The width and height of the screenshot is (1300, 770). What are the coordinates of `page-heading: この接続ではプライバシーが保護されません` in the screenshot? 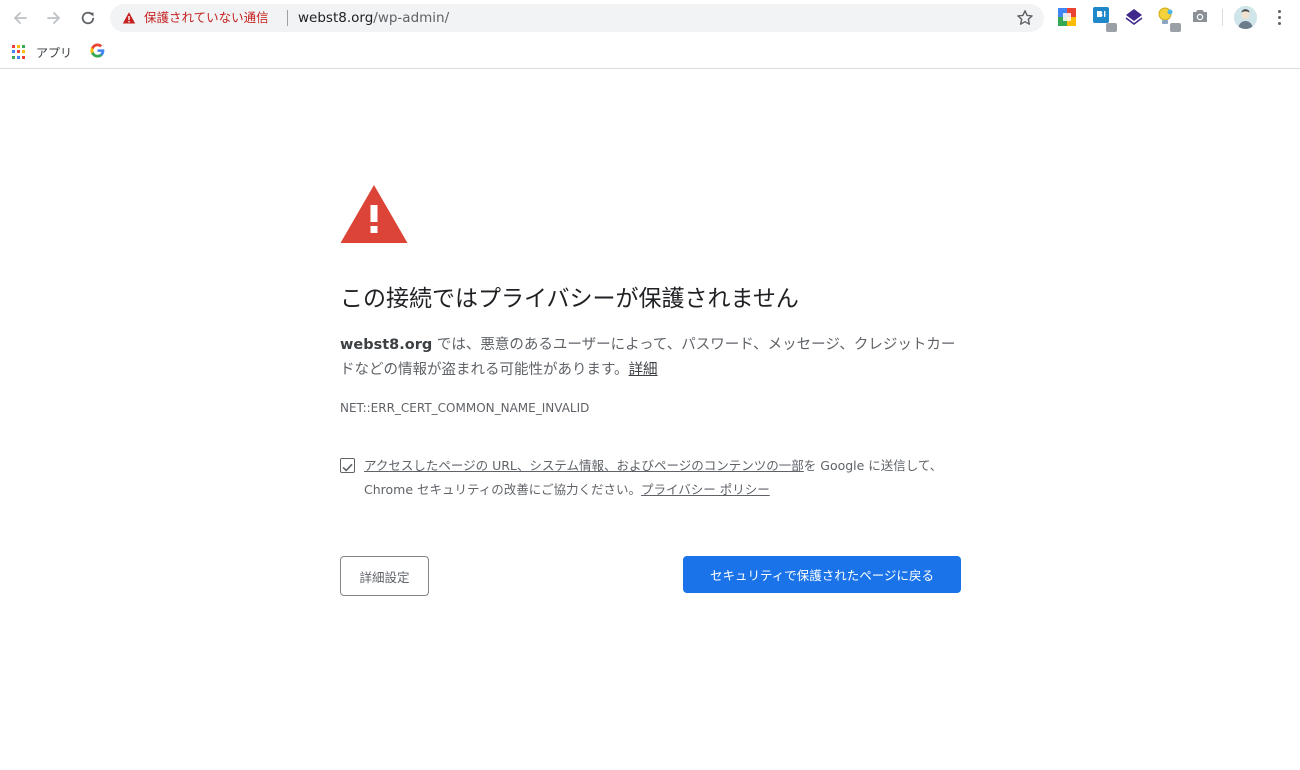 It's located at (569, 299).